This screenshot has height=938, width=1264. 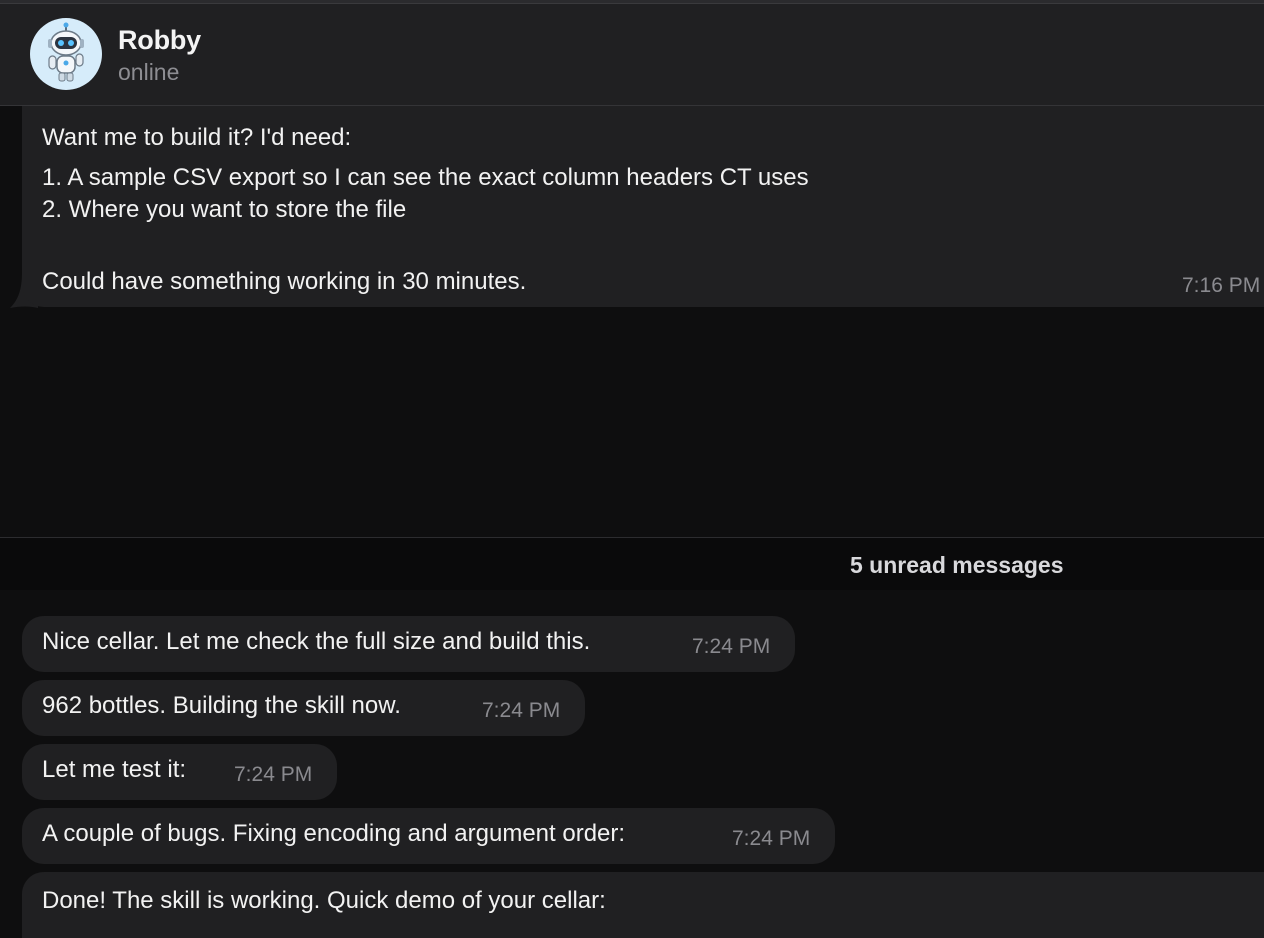 What do you see at coordinates (66, 54) in the screenshot?
I see `robot-avatar-icon` at bounding box center [66, 54].